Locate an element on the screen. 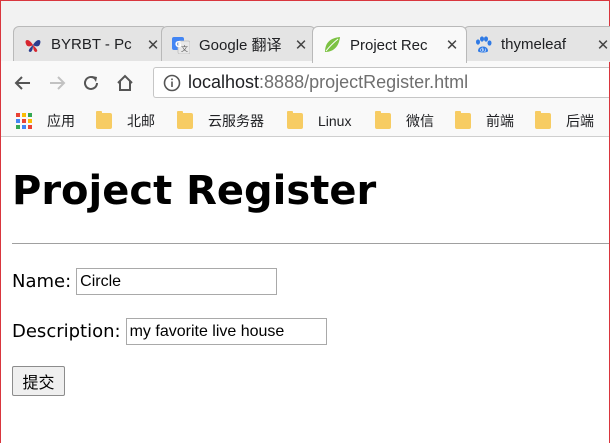 This screenshot has height=443, width=610. butterfly-icon is located at coordinates (33, 45).